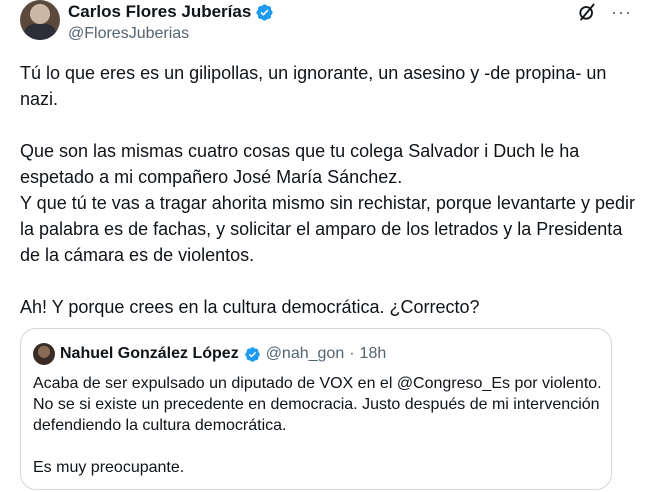 This screenshot has height=492, width=656. What do you see at coordinates (604, 12) in the screenshot?
I see `tweet-header-actions: ···` at bounding box center [604, 12].